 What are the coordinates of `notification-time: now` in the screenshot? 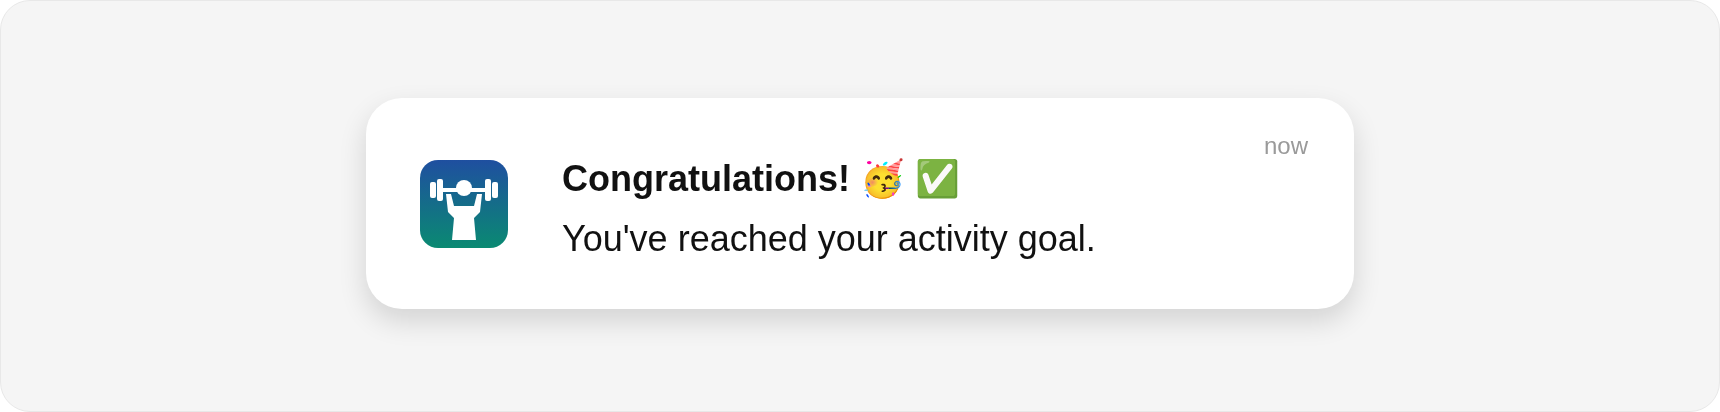 It's located at (1285, 145).